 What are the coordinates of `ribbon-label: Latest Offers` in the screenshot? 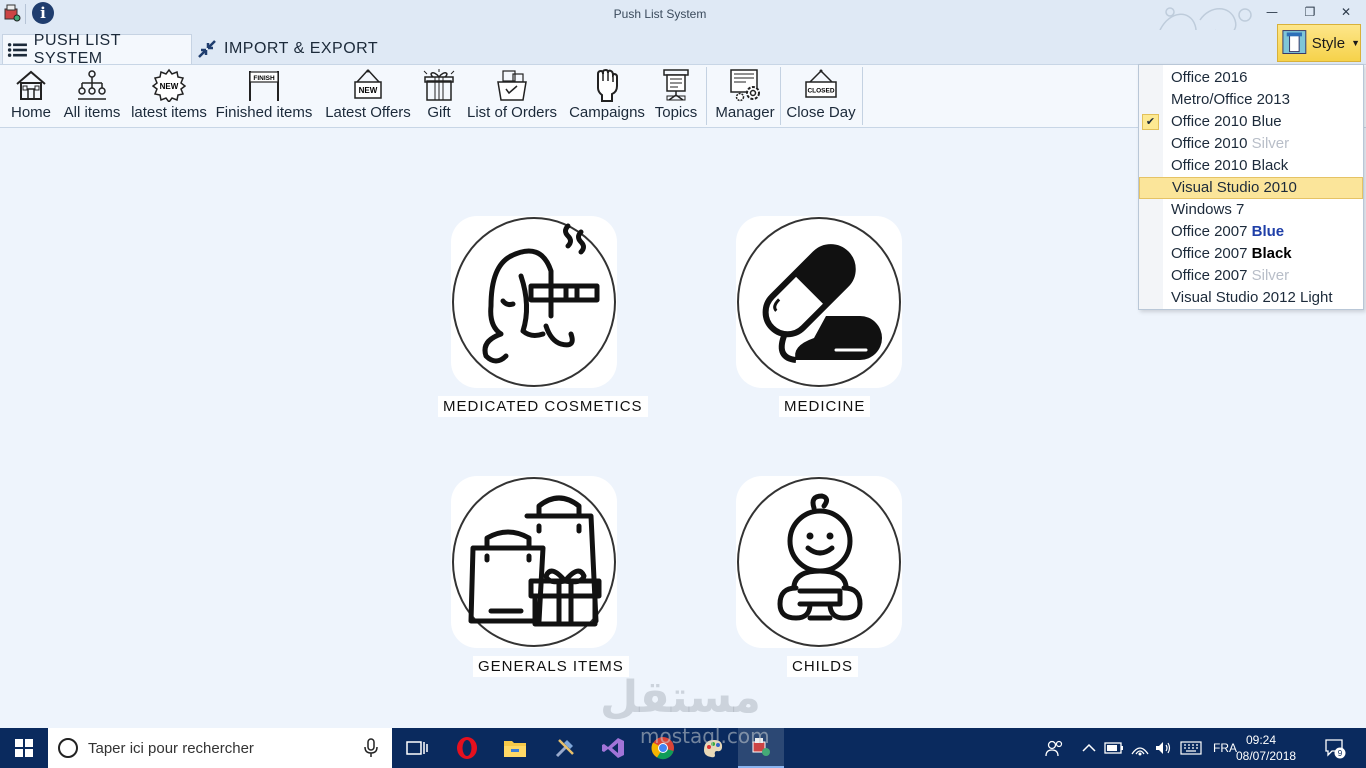 It's located at (368, 112).